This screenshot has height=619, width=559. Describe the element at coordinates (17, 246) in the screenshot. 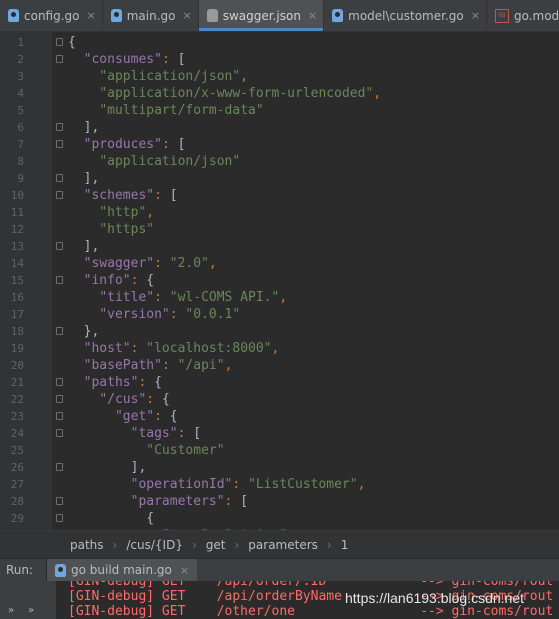

I see `line-number: 13` at that location.